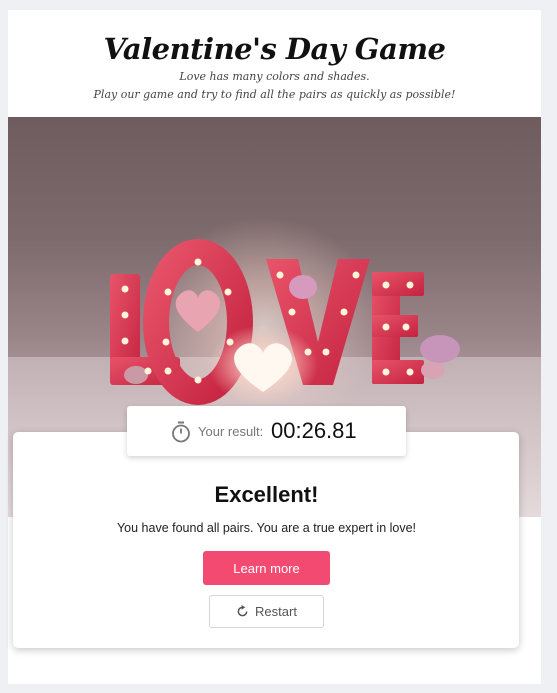 The width and height of the screenshot is (557, 693). Describe the element at coordinates (266, 494) in the screenshot. I see `result-headline: Excellent!` at that location.